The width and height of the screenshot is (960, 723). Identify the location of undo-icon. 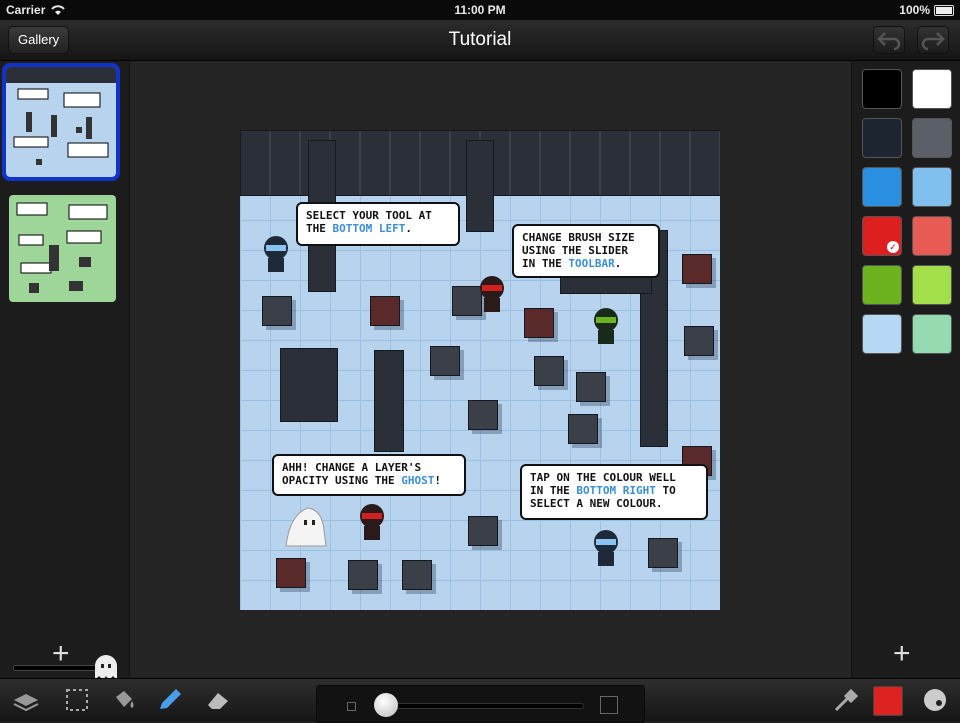
(889, 41).